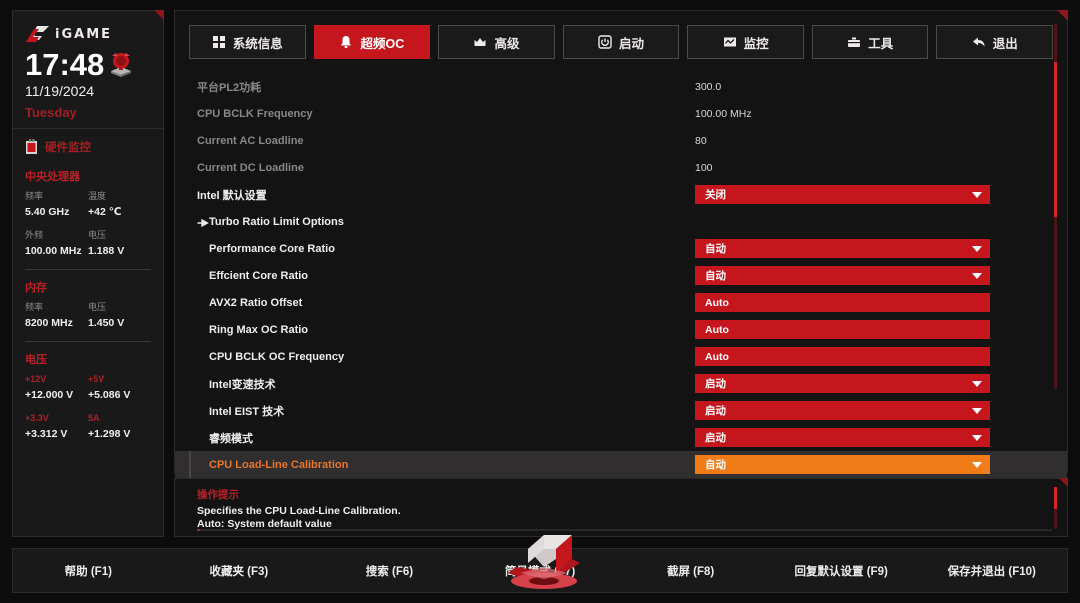 Image resolution: width=1080 pixels, height=603 pixels. Describe the element at coordinates (88, 571) in the screenshot. I see `function-key: 帮助 (F1)` at that location.